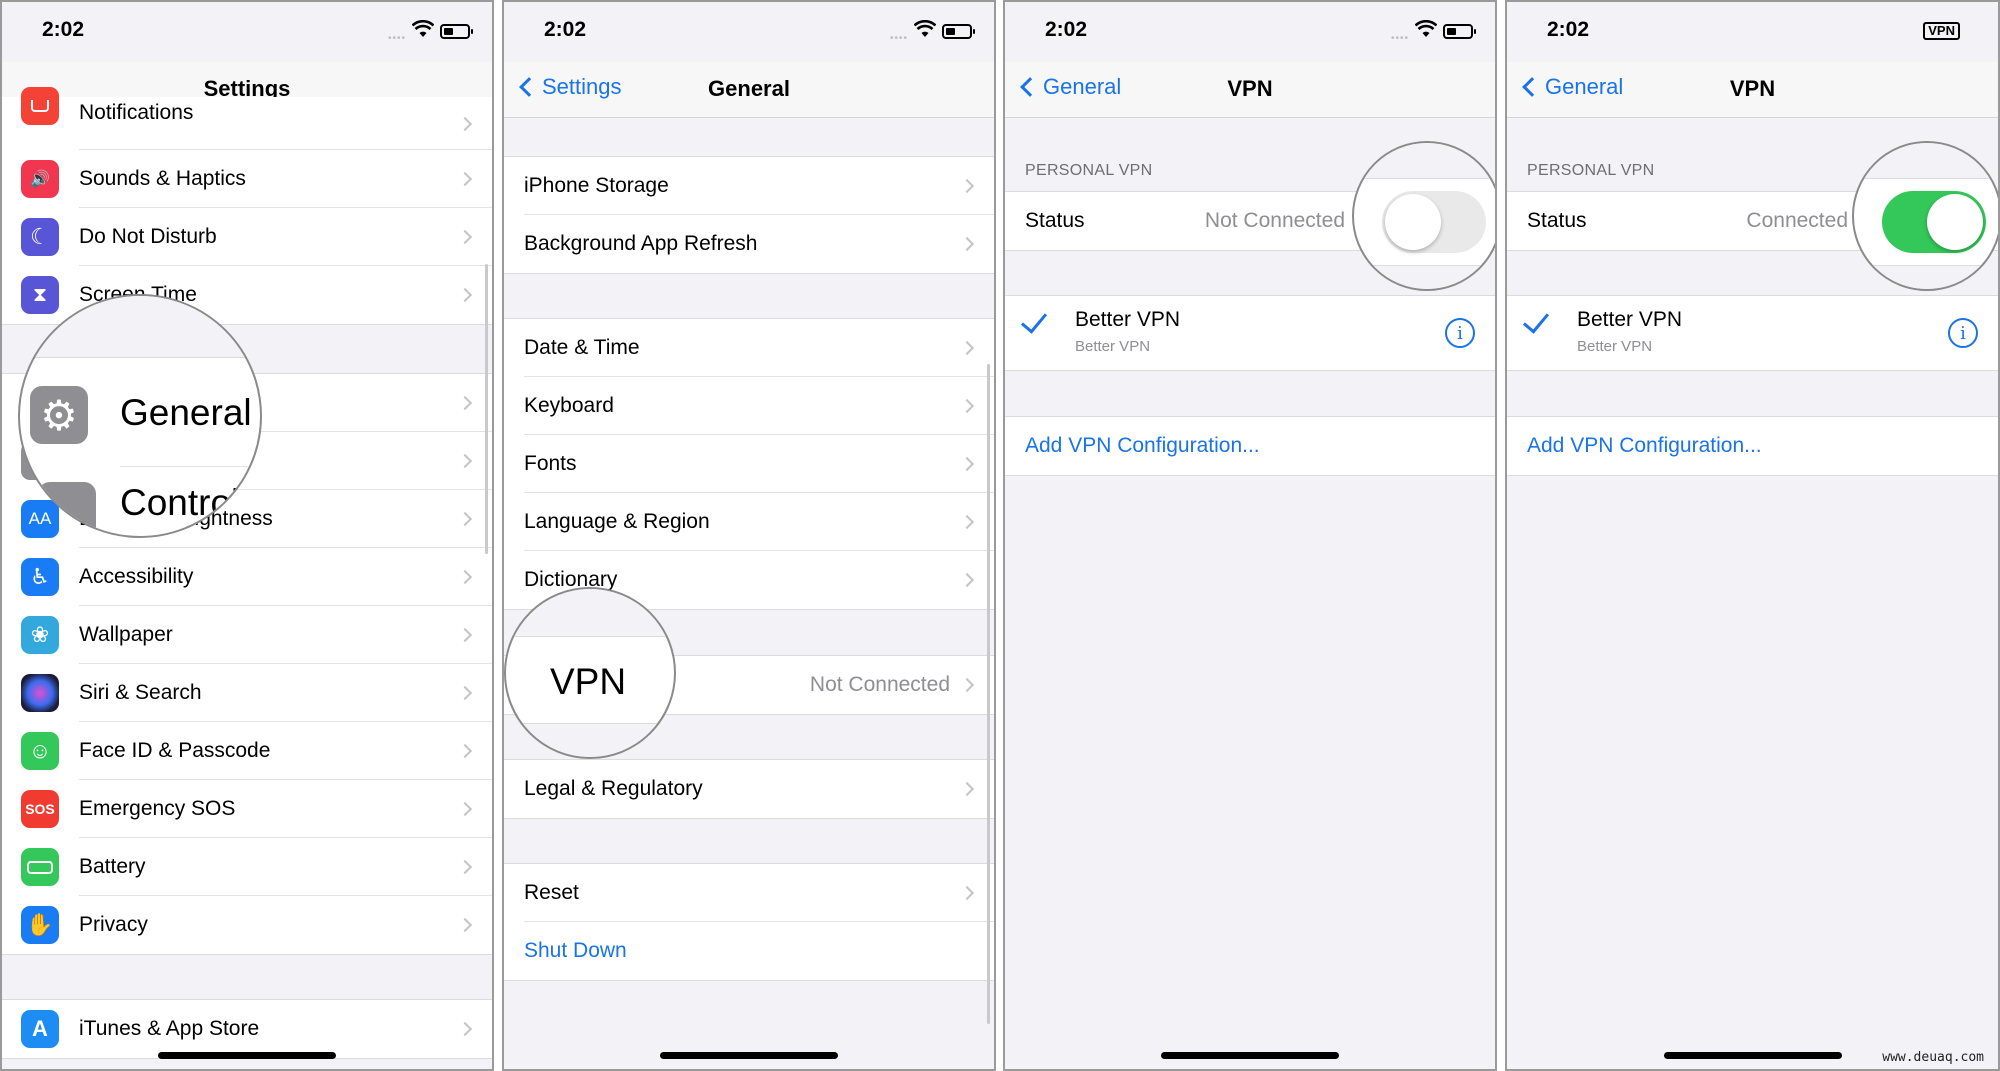 The width and height of the screenshot is (2000, 1071). Describe the element at coordinates (247, 635) in the screenshot. I see `settings-item-wallpaper: ❀ Wallpaper` at that location.